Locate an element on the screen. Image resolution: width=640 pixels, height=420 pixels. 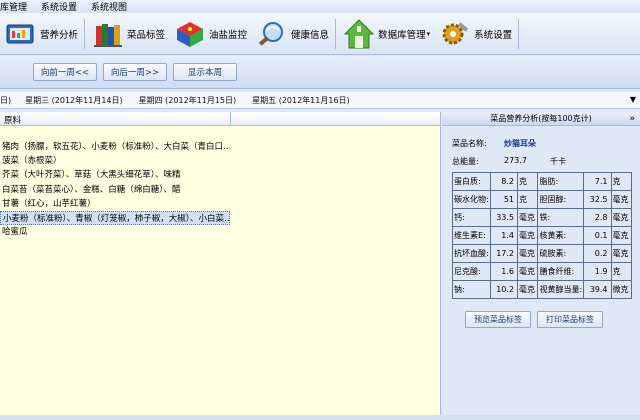
toolbar-nutrition-button: 营养分析 is located at coordinates (41, 34).